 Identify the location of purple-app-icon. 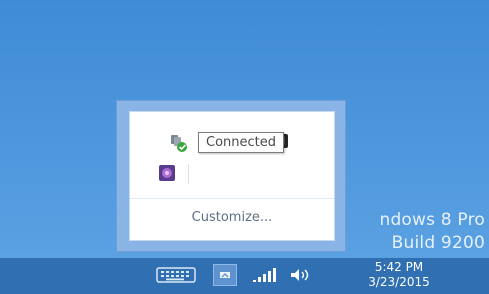
(167, 173).